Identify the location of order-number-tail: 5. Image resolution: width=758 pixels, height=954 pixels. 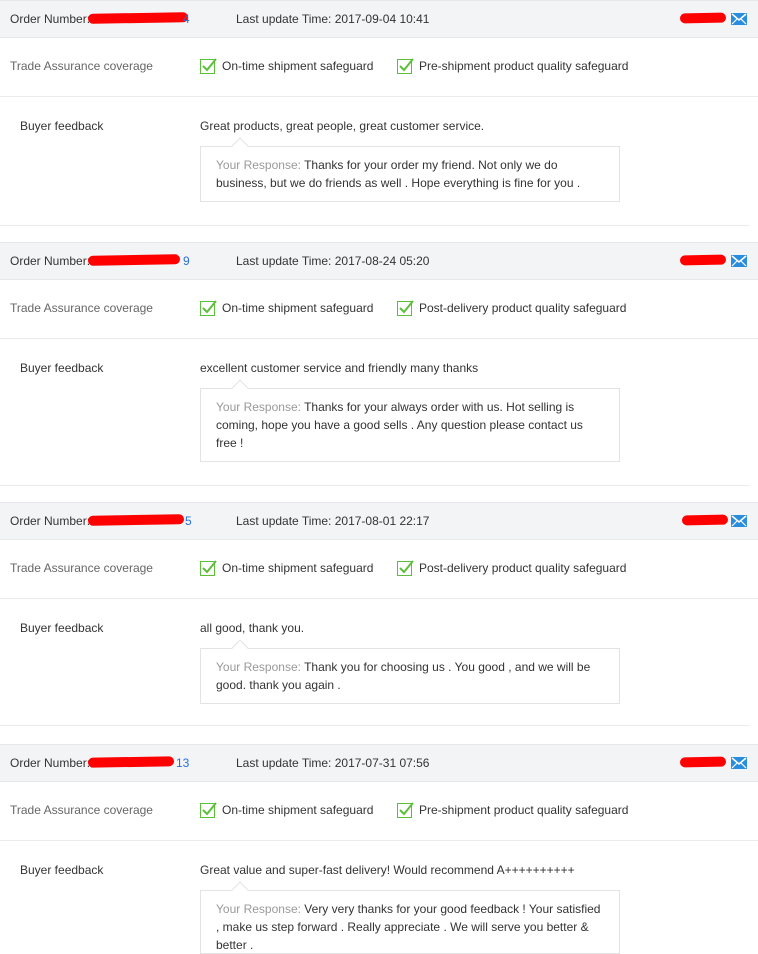
(188, 521).